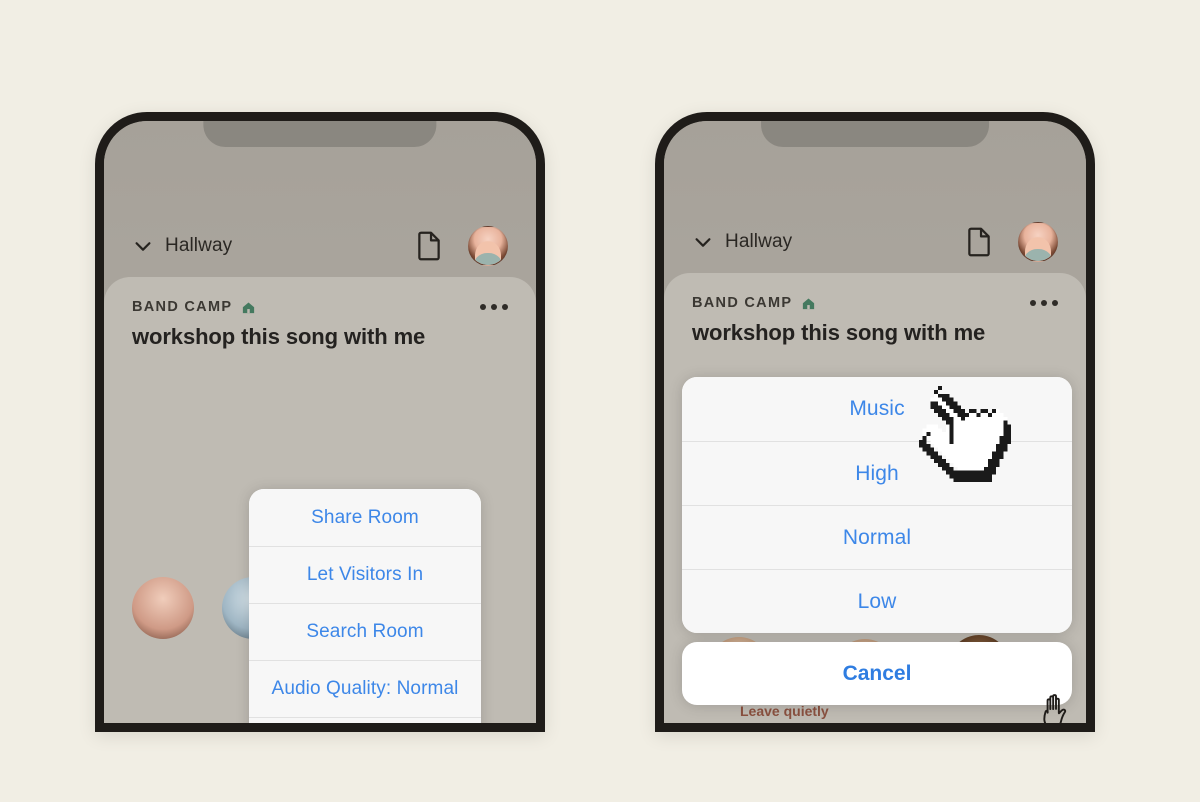 This screenshot has height=802, width=1200. What do you see at coordinates (877, 601) in the screenshot?
I see `audio-quality-option-low: Low` at bounding box center [877, 601].